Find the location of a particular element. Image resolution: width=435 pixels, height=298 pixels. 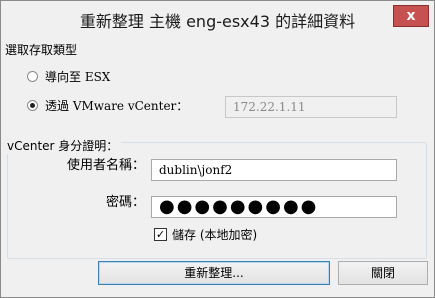

dialog-title: 重新整理 主機 eng-esx43 的詳細資料 is located at coordinates (217, 21).